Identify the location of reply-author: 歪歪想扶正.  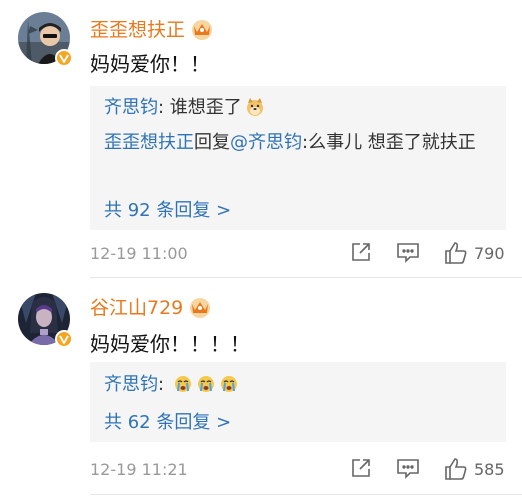
(149, 142).